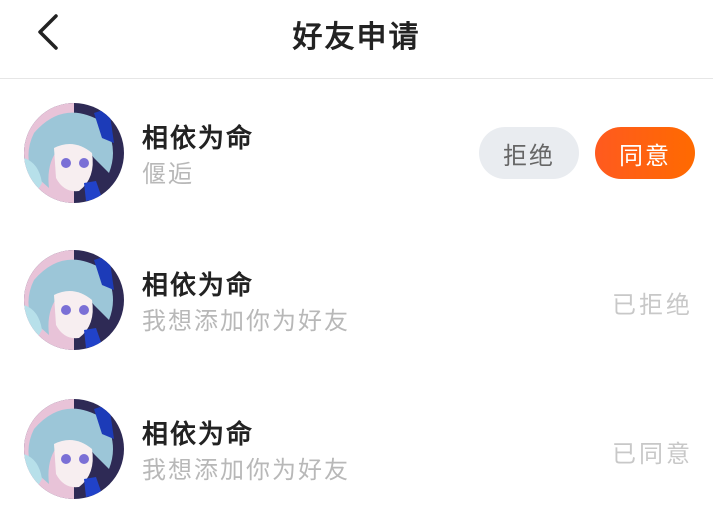 The image size is (713, 506). Describe the element at coordinates (652, 305) in the screenshot. I see `status-label: 已拒绝` at that location.